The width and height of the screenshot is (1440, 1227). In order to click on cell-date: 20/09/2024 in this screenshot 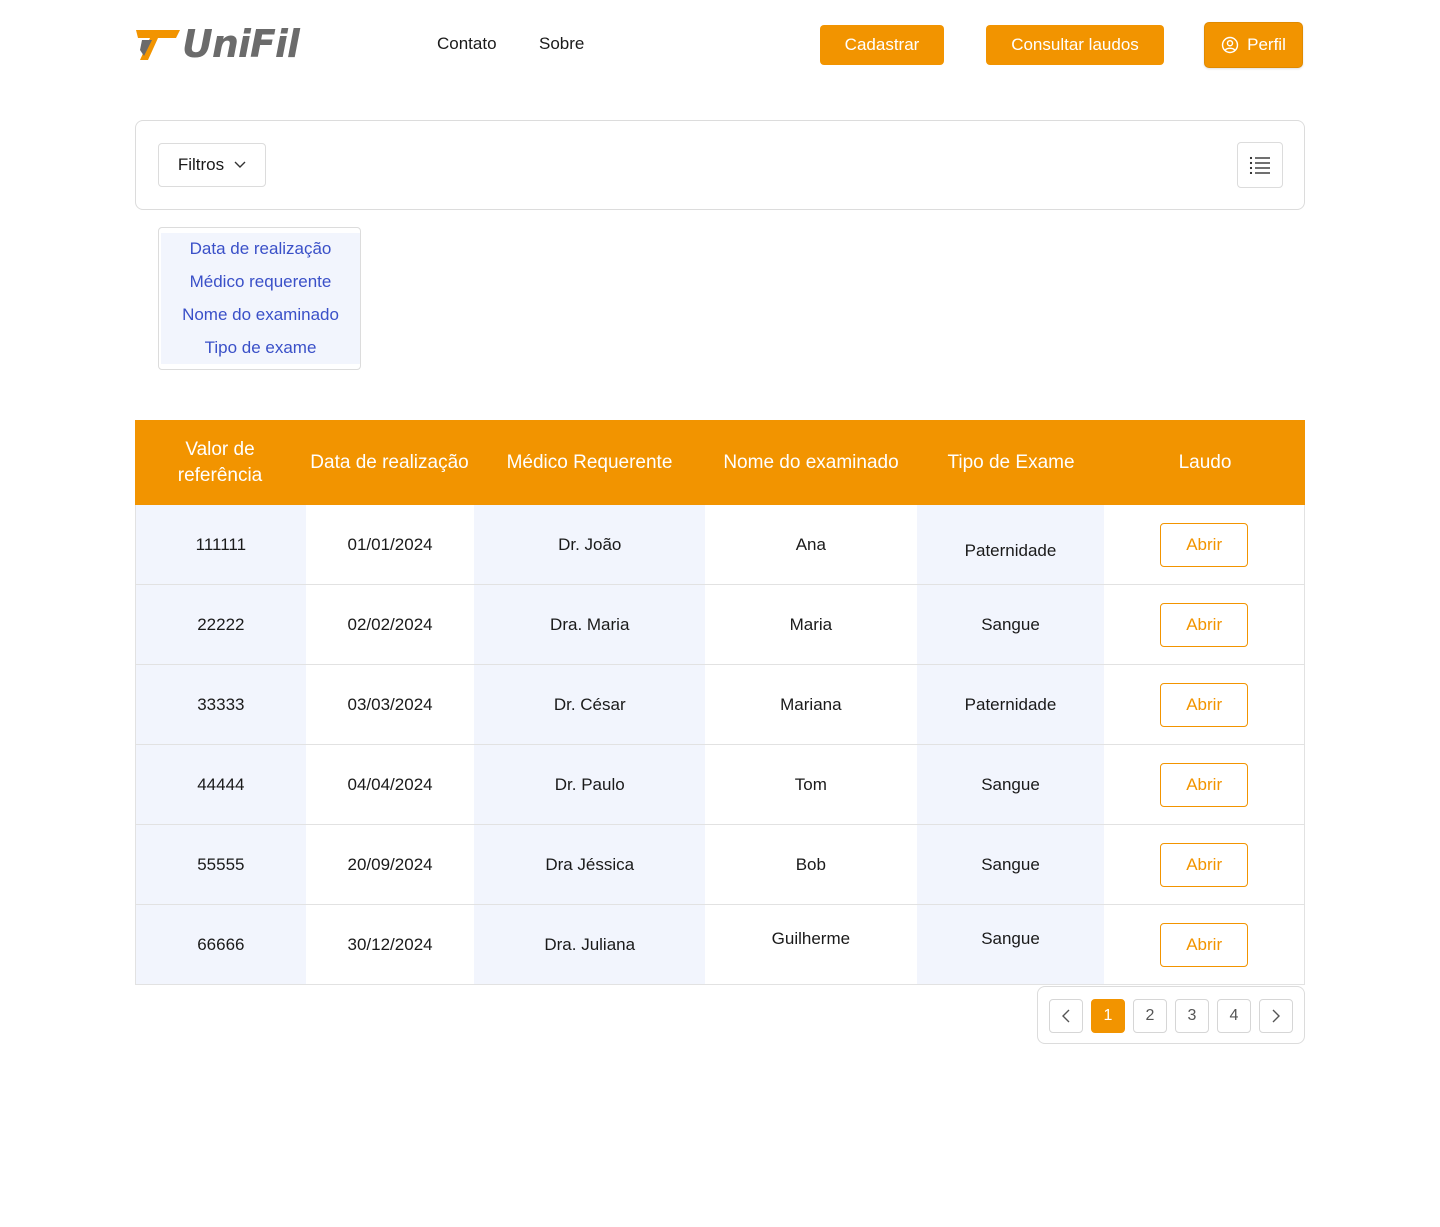, I will do `click(390, 864)`.